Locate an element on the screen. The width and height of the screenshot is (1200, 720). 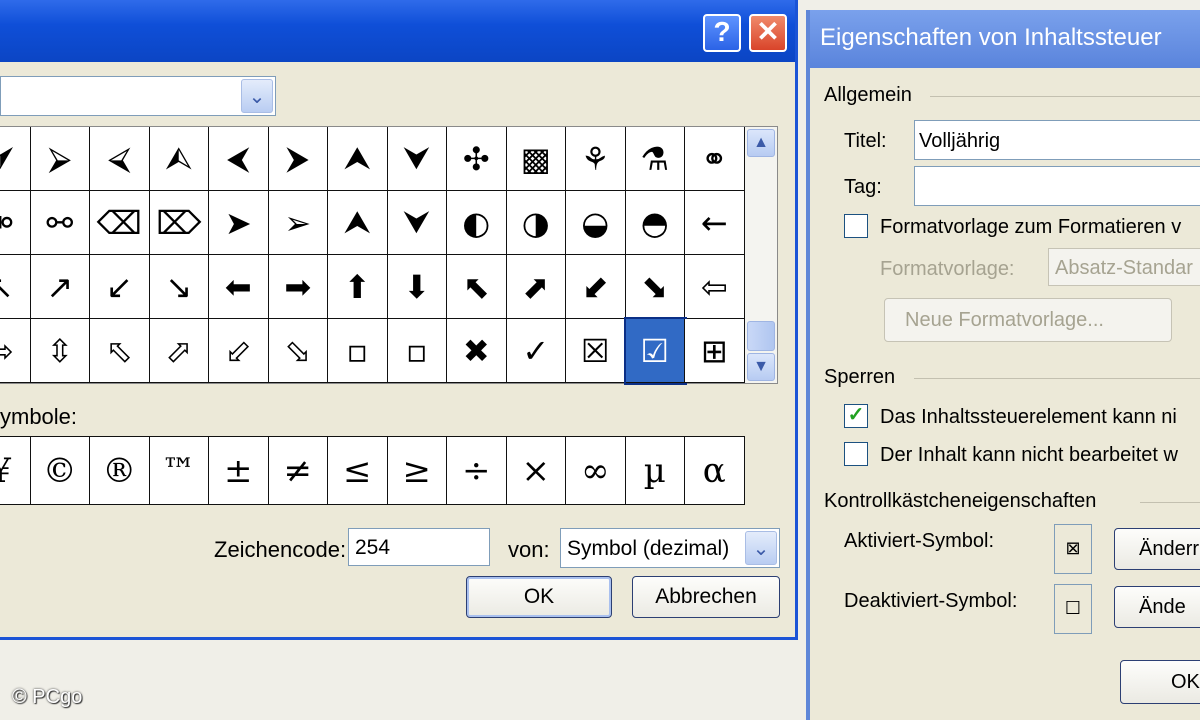
symbol-cell: ⚯ is located at coordinates (60, 223).